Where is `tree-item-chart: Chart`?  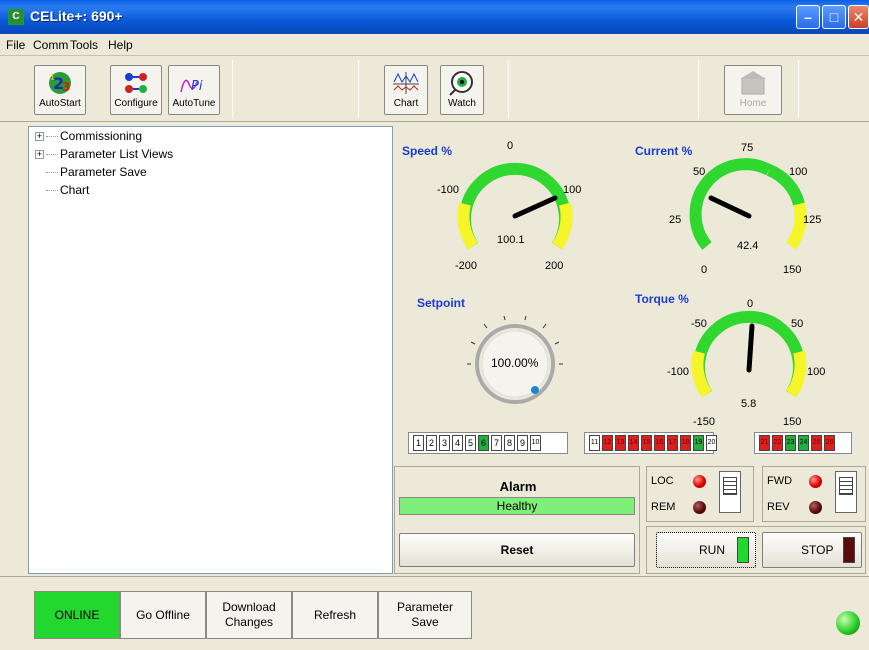
tree-item-chart: Chart is located at coordinates (62, 191).